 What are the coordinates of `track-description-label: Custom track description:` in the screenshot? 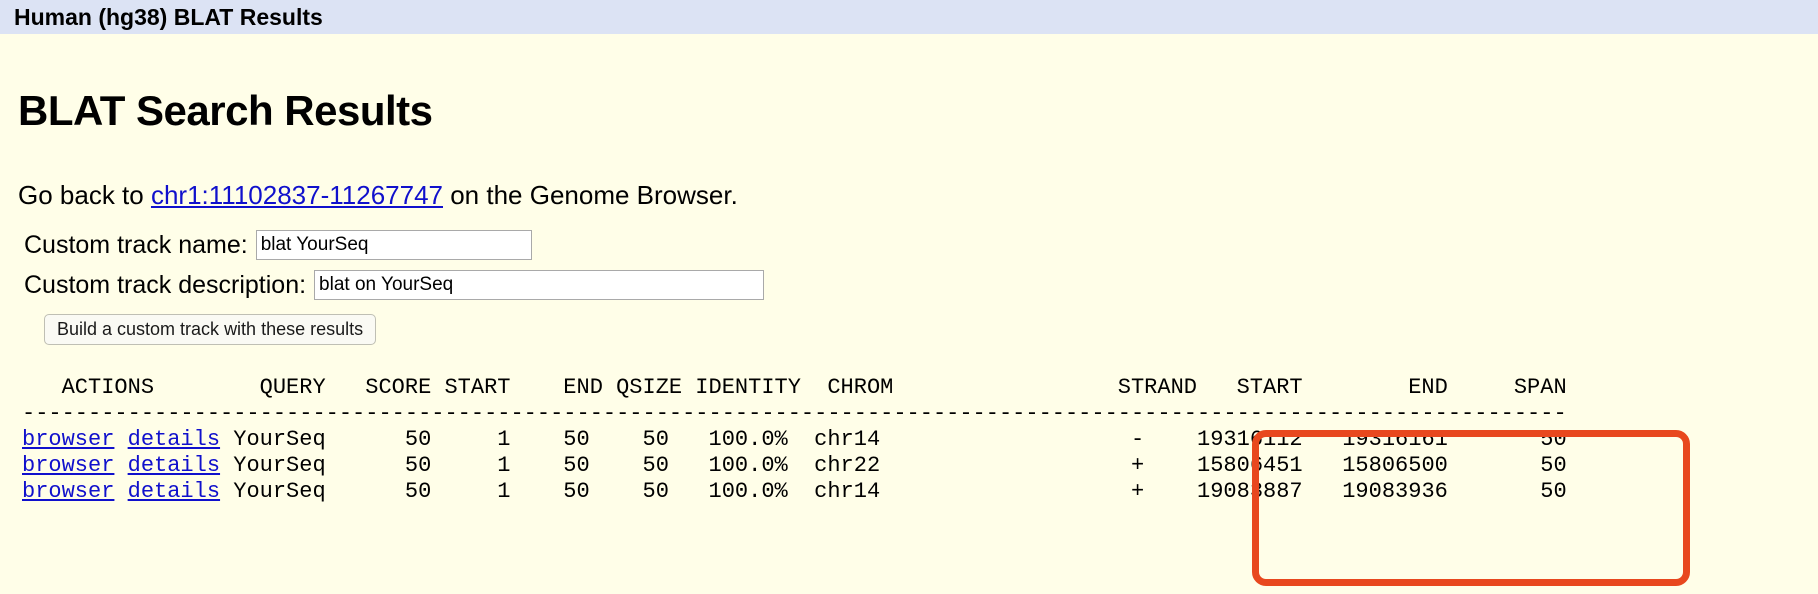 It's located at (165, 284).